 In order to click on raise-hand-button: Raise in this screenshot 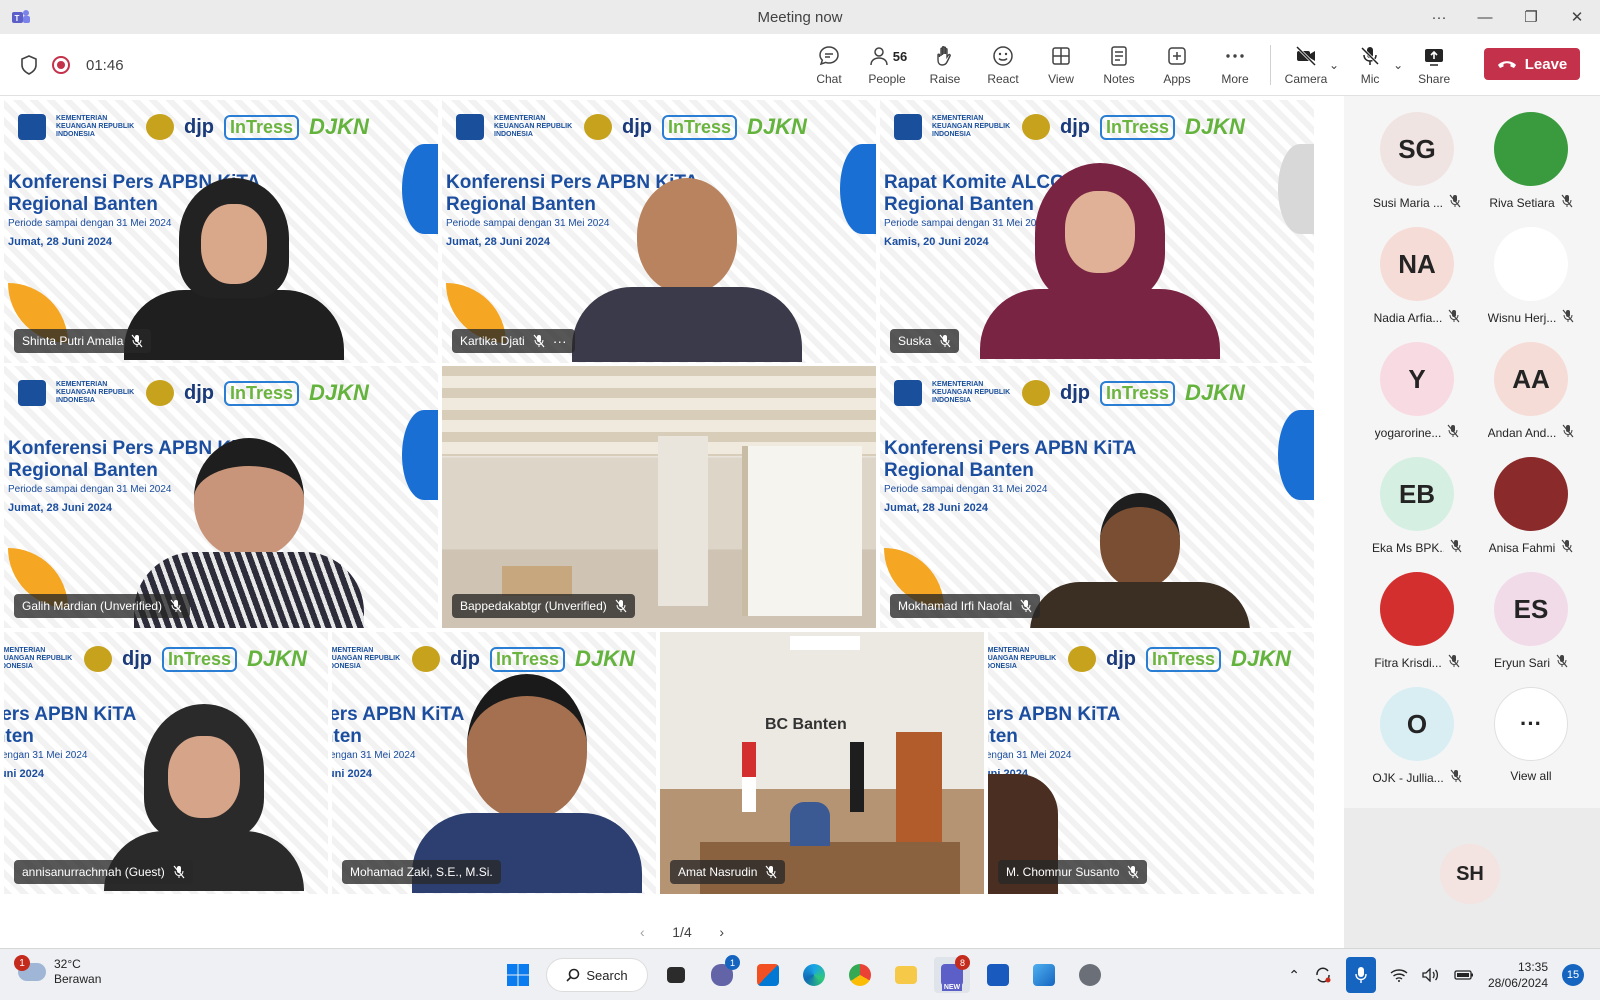, I will do `click(945, 65)`.